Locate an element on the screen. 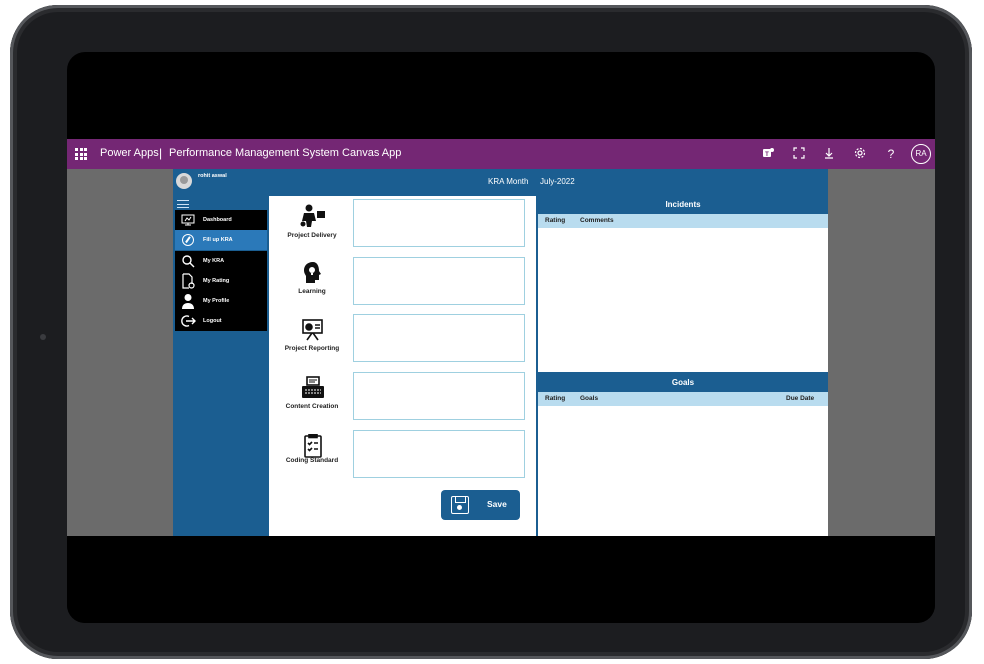 The width and height of the screenshot is (984, 664). incidents-title: Incidents is located at coordinates (683, 205).